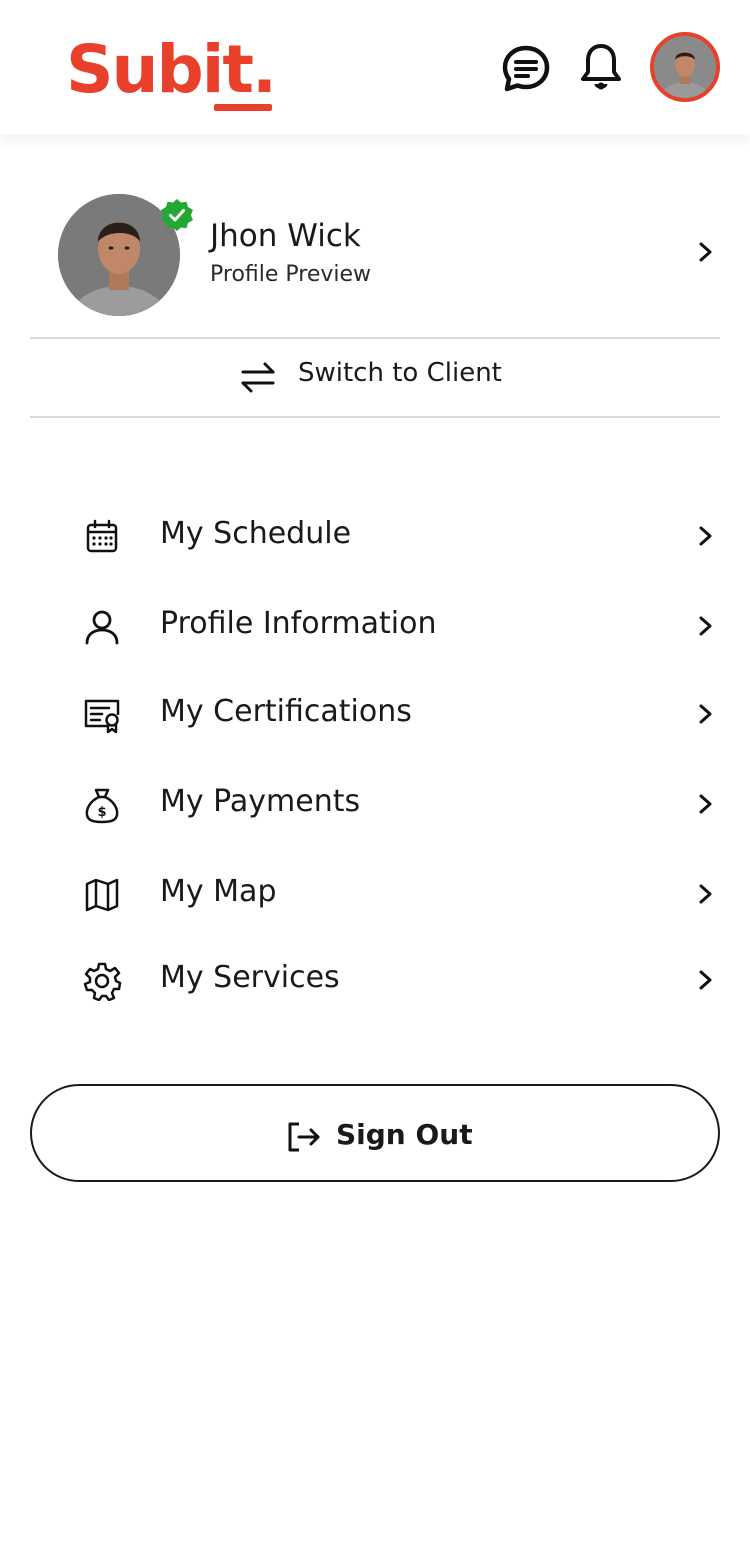 This screenshot has height=1554, width=750. What do you see at coordinates (258, 377) in the screenshot?
I see `swap-arrows-icon` at bounding box center [258, 377].